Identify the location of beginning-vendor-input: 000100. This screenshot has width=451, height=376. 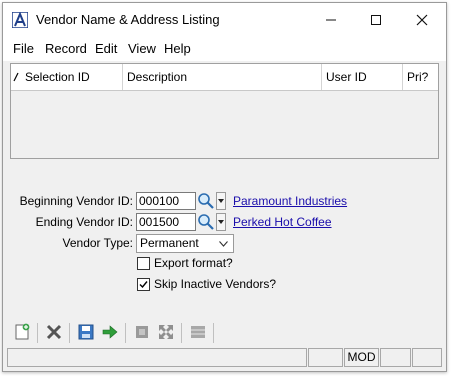
(166, 201).